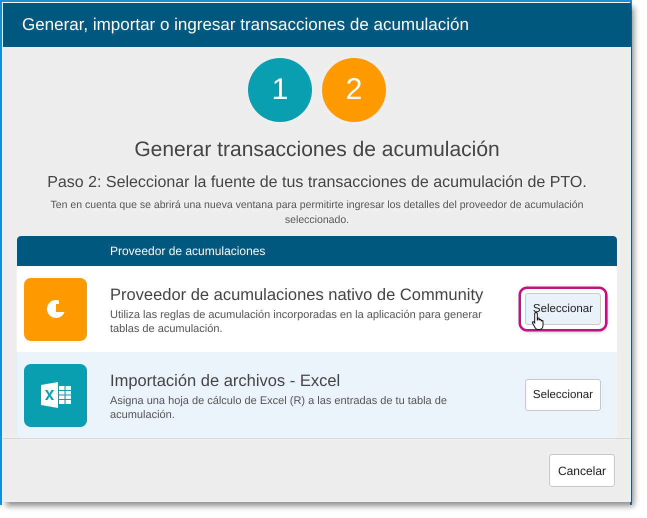 The height and width of the screenshot is (518, 647). What do you see at coordinates (317, 149) in the screenshot?
I see `heading: Generar transacciones de acumulación` at bounding box center [317, 149].